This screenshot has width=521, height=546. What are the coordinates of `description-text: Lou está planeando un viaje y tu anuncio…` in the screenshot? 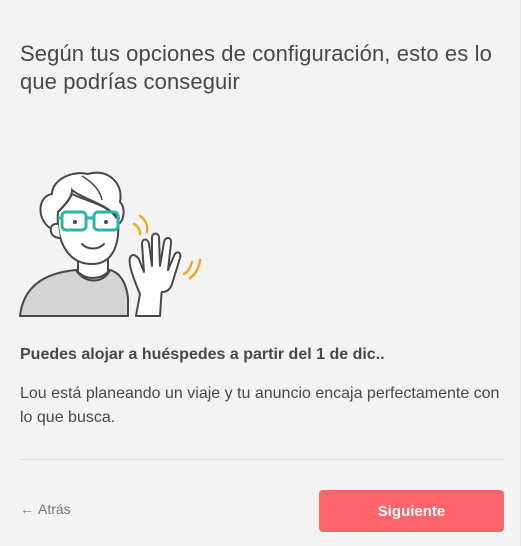 It's located at (260, 405).